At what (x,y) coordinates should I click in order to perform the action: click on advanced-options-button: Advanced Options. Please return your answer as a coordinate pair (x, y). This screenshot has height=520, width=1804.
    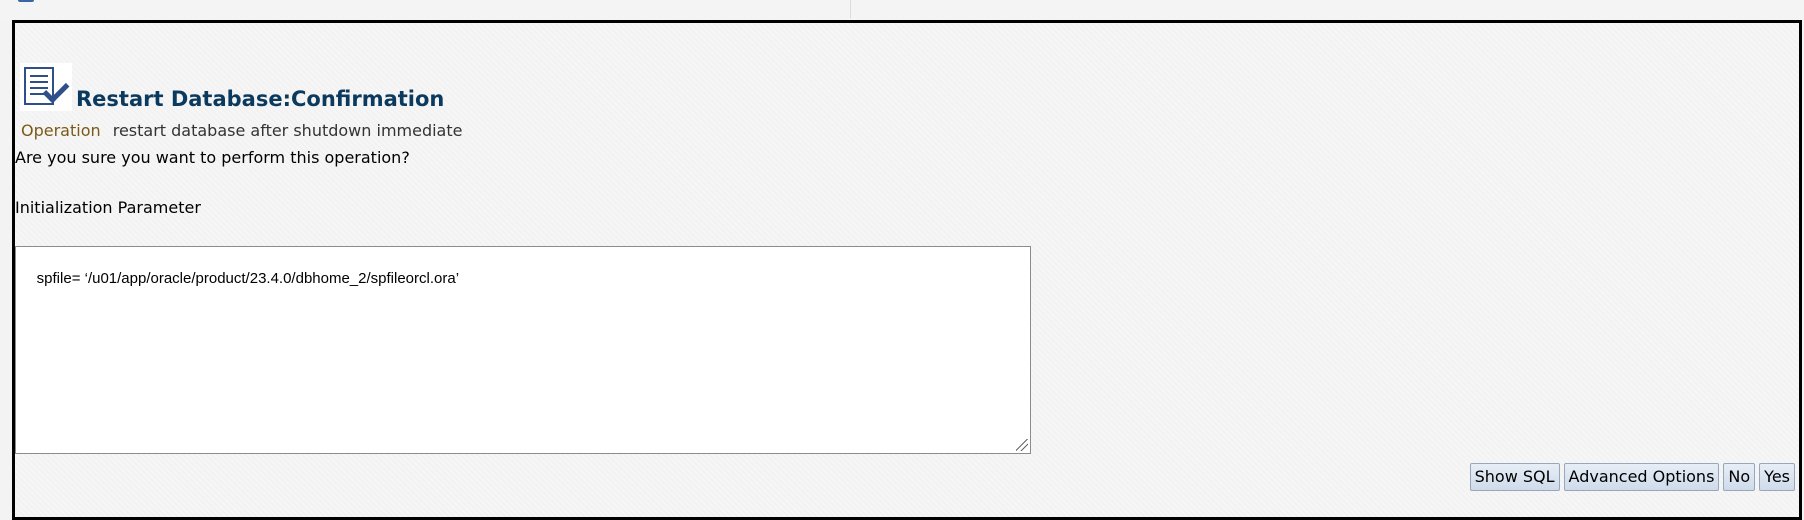
    Looking at the image, I should click on (1641, 477).